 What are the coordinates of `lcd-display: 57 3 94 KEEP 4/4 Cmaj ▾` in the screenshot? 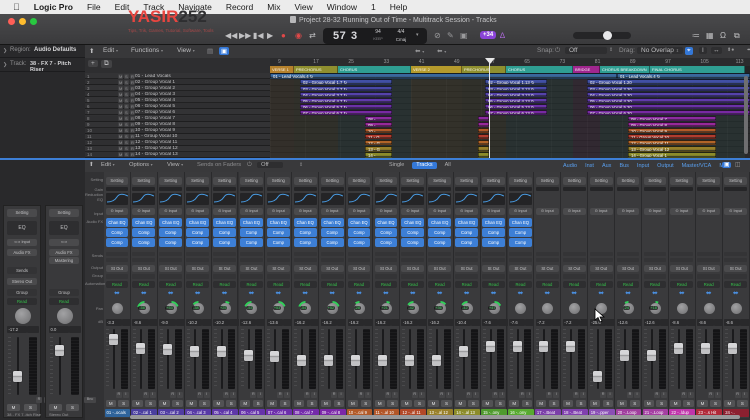 It's located at (375, 36).